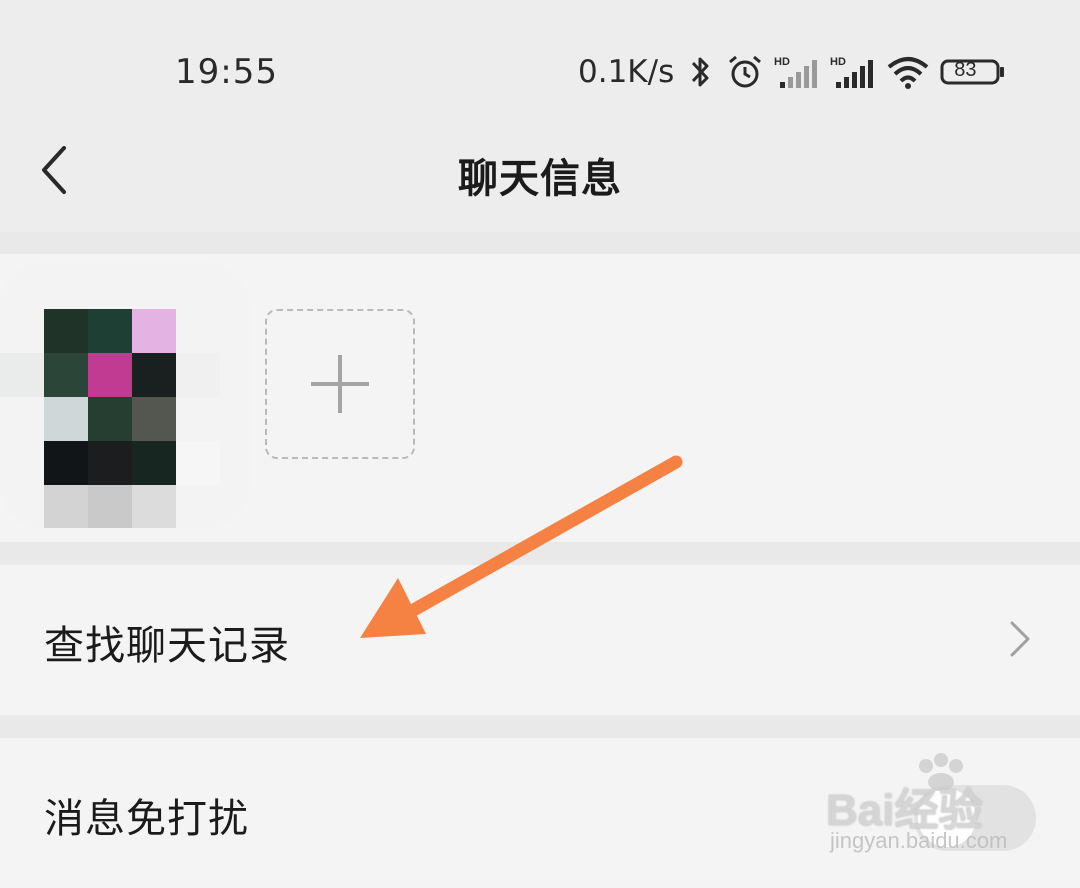 The image size is (1080, 888). I want to click on alarm-icon, so click(745, 72).